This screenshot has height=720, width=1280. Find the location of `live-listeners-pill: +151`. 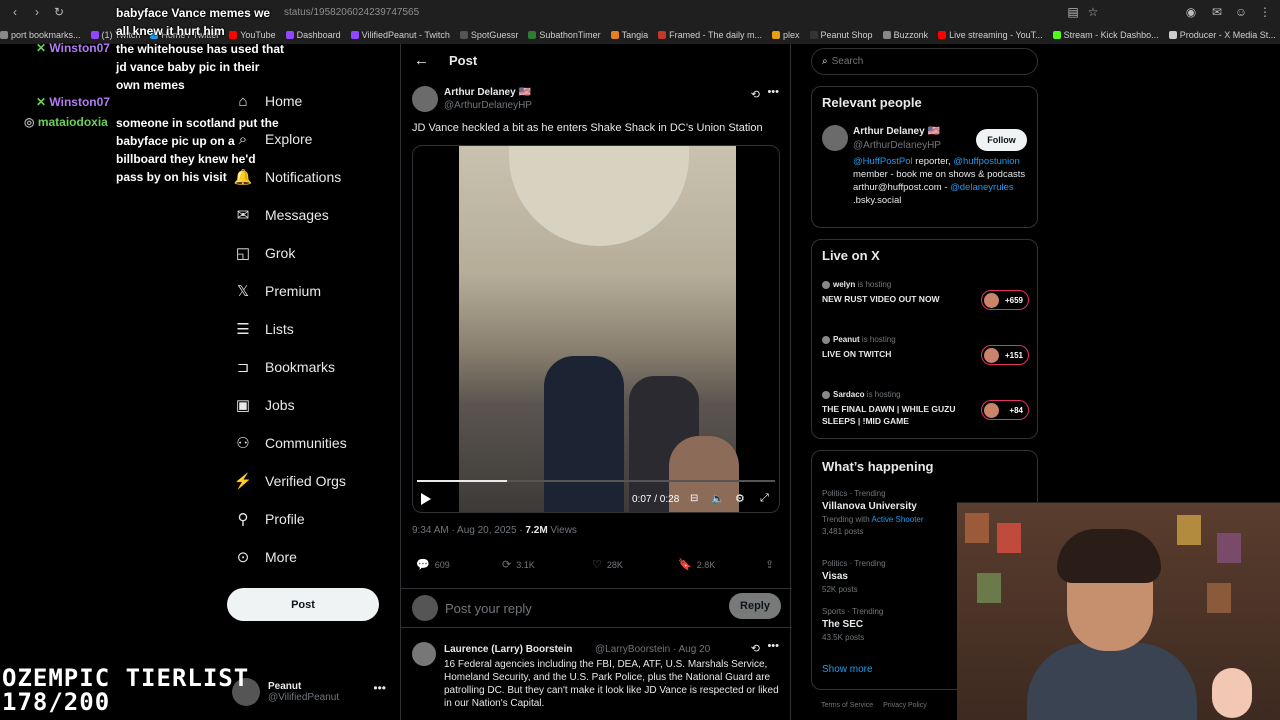

live-listeners-pill: +151 is located at coordinates (1005, 355).